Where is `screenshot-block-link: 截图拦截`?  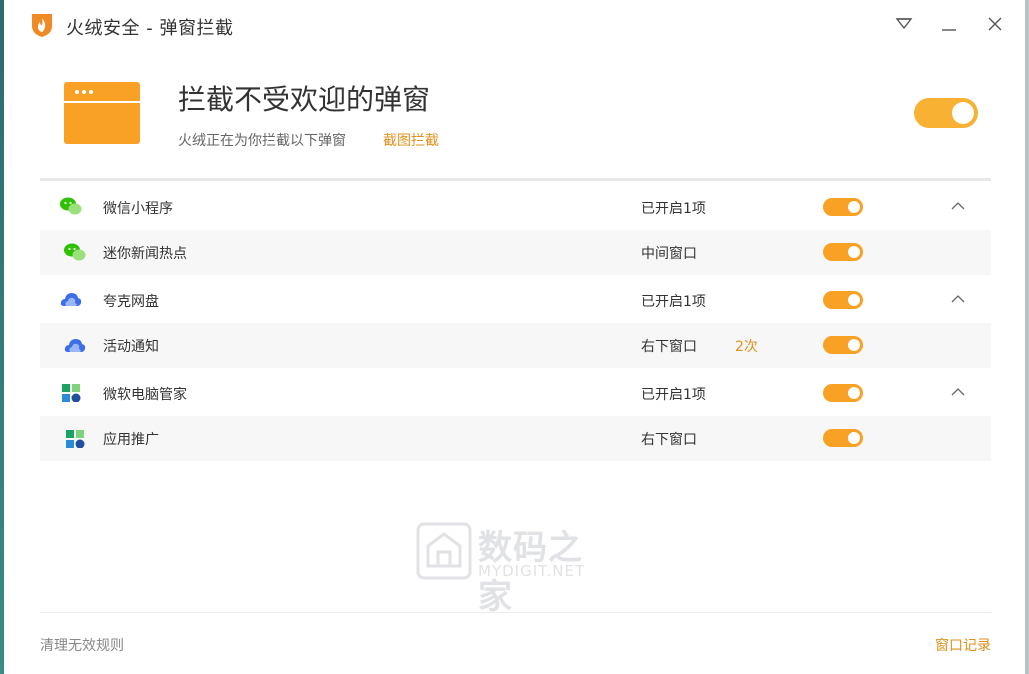
screenshot-block-link: 截图拦截 is located at coordinates (411, 140).